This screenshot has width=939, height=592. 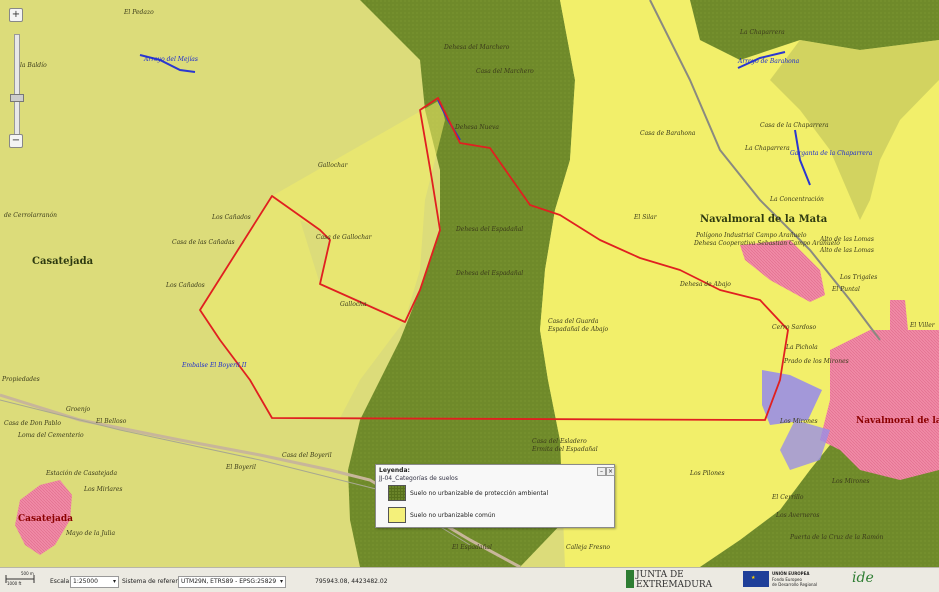 I want to click on label-los-canados-2: Los Cañados, so click(x=185, y=285).